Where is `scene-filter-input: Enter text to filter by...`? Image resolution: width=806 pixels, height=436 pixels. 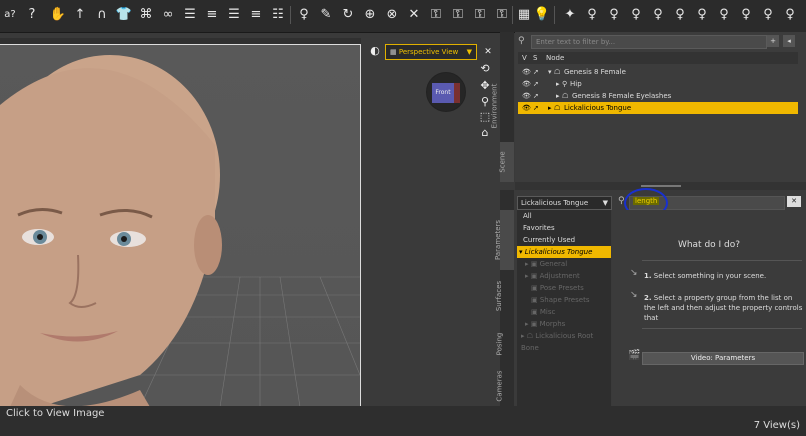 scene-filter-input: Enter text to filter by... is located at coordinates (649, 42).